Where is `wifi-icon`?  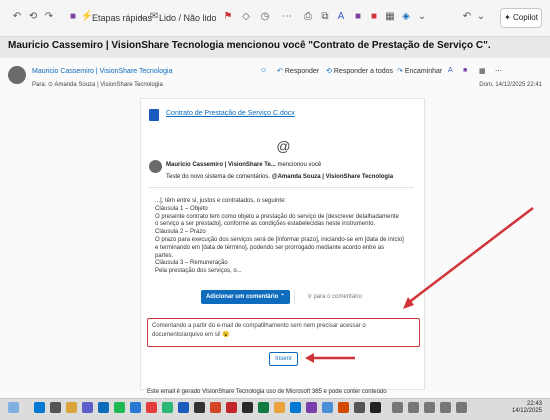 wifi-icon is located at coordinates (445, 407).